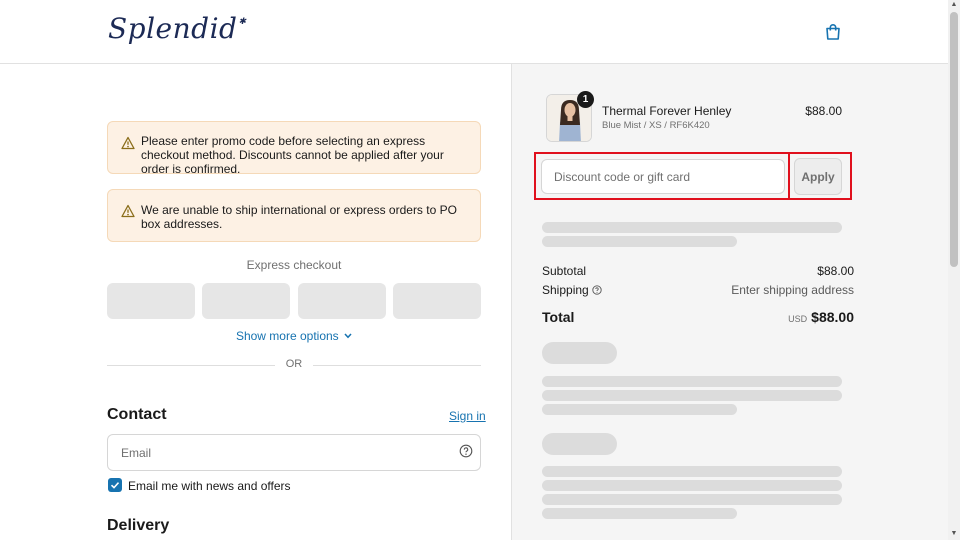 This screenshot has height=540, width=960. Describe the element at coordinates (954, 534) in the screenshot. I see `scroll-down-arrow-icon: ▼` at that location.